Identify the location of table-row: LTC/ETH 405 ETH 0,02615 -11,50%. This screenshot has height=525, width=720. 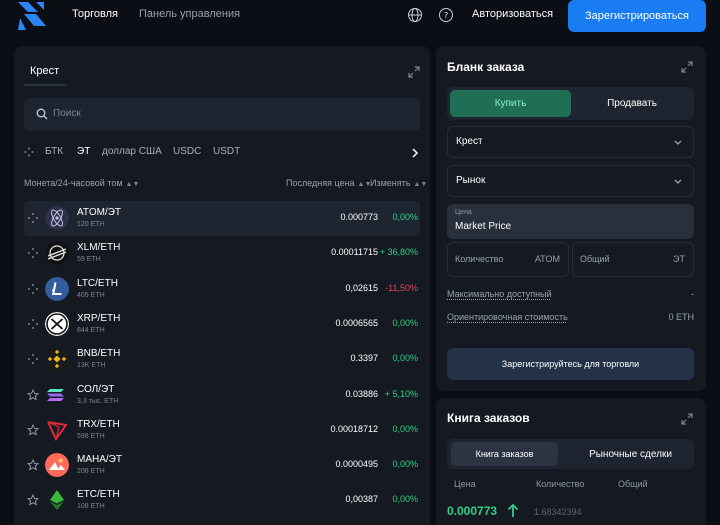
(222, 289).